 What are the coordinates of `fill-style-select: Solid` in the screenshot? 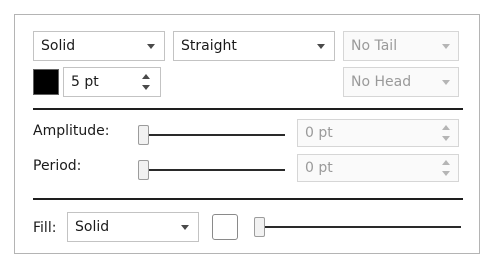 It's located at (133, 227).